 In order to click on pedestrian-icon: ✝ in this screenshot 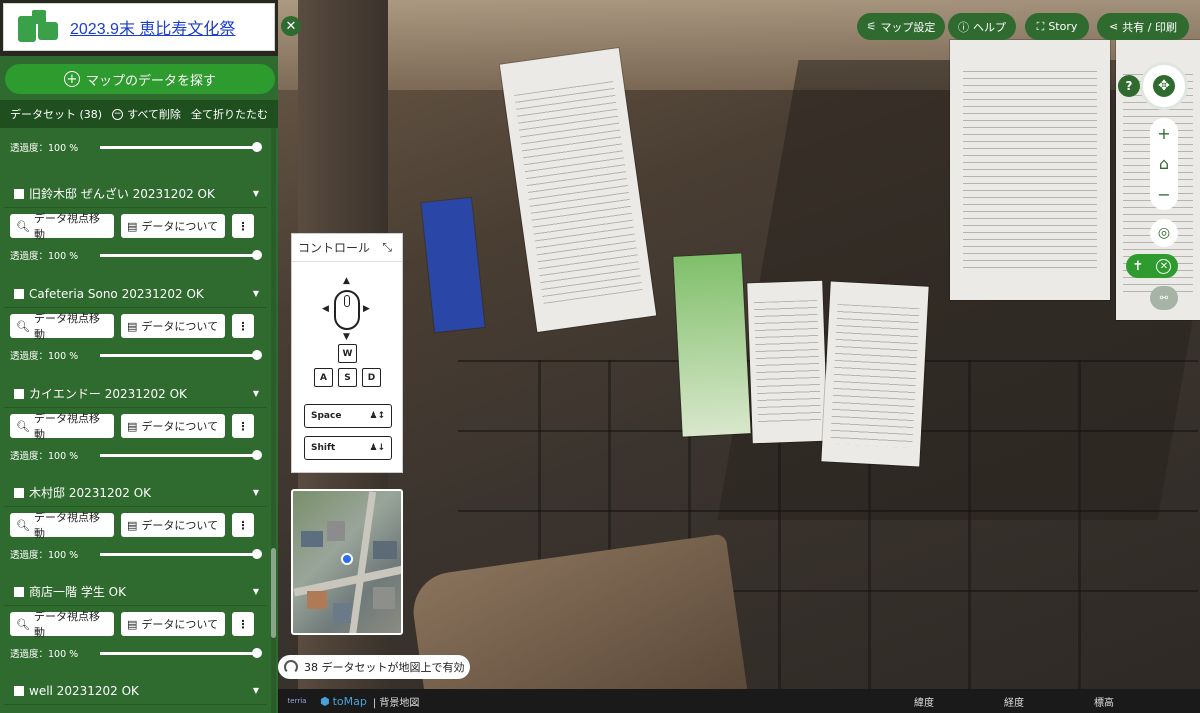, I will do `click(1138, 266)`.